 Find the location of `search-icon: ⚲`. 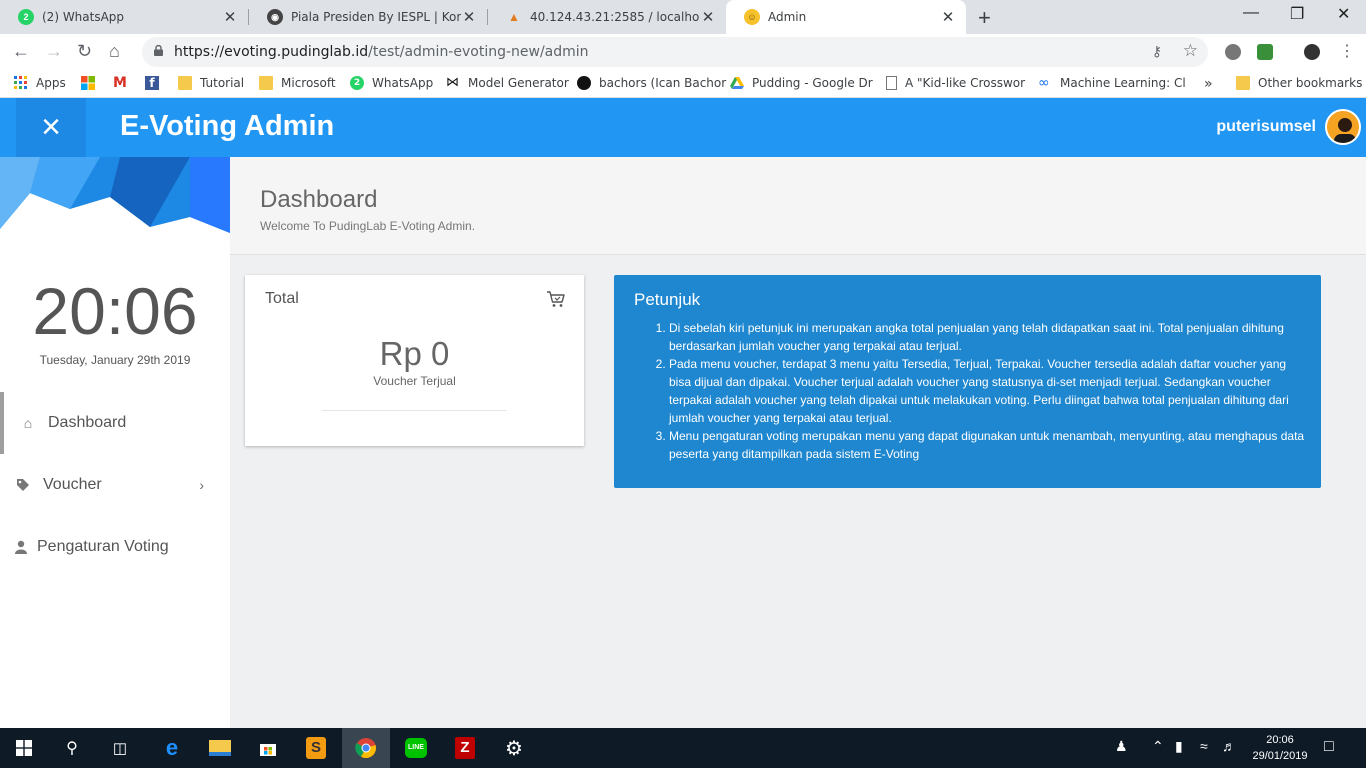

search-icon: ⚲ is located at coordinates (72, 748).